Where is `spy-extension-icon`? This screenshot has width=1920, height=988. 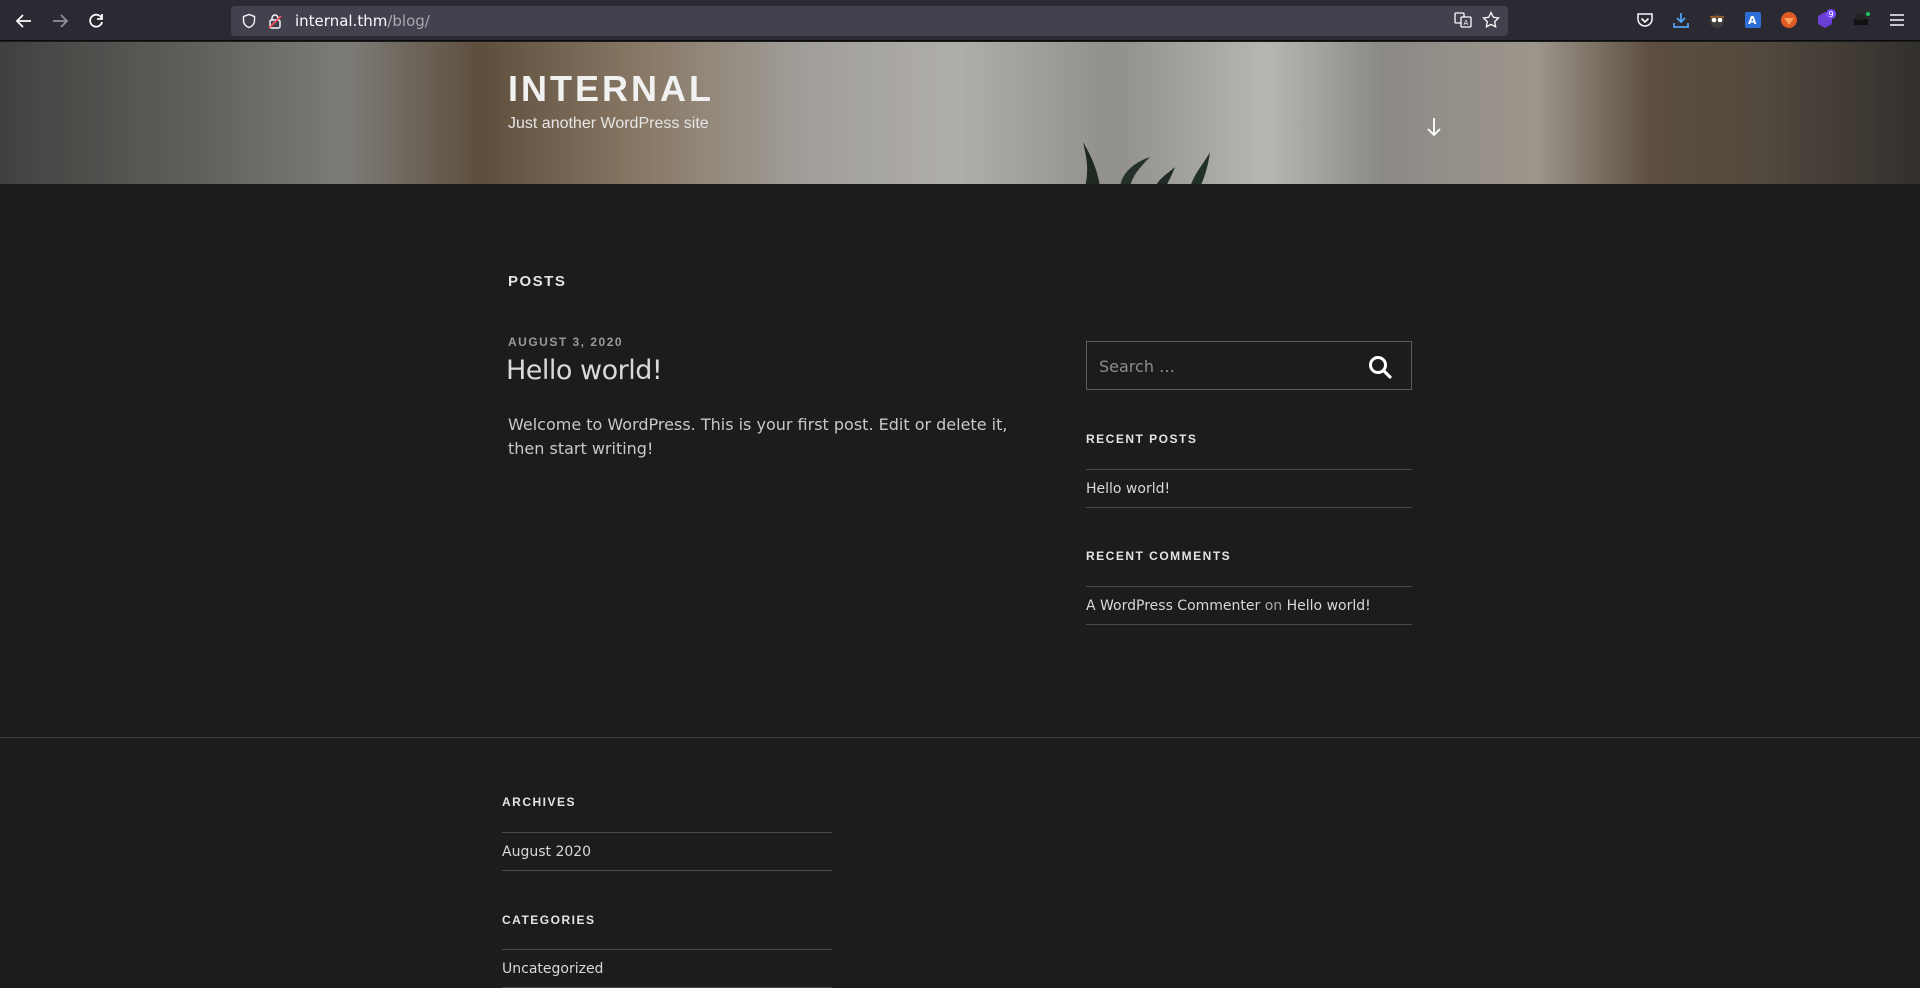 spy-extension-icon is located at coordinates (1717, 20).